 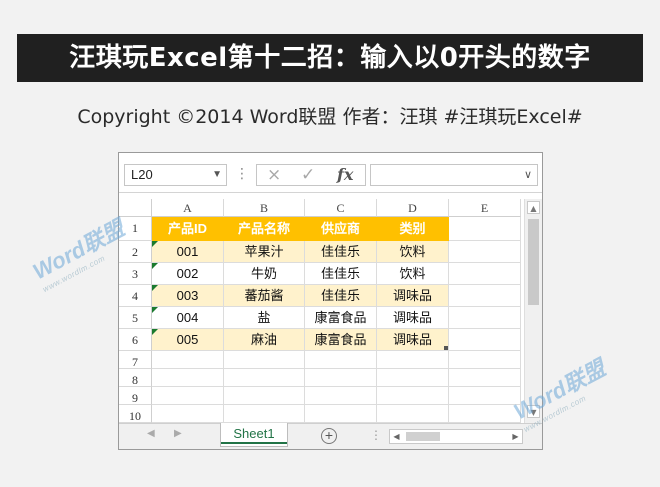 I want to click on formula-bar: L20 ▼ ⋮ × ✓ fx ∨, so click(x=330, y=173).